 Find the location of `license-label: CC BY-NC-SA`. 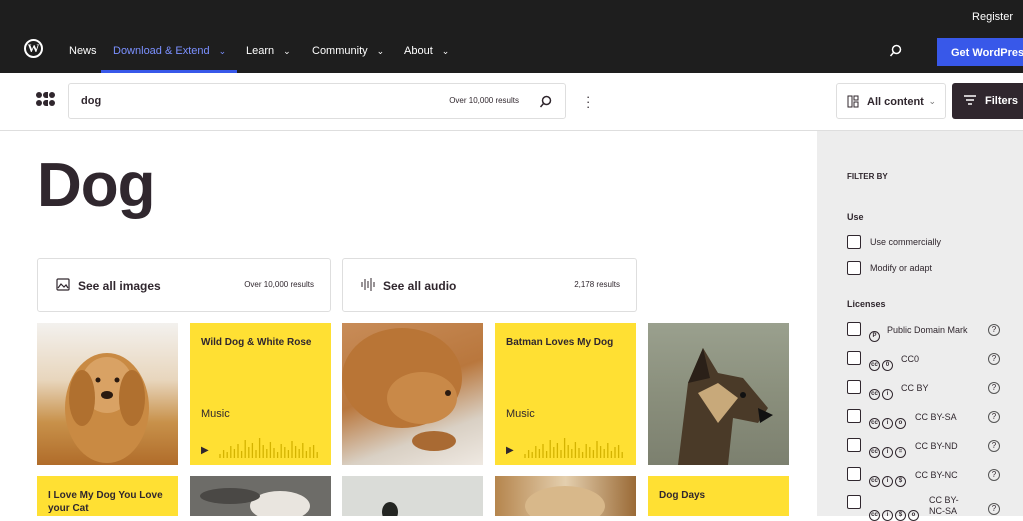

license-label: CC BY-NC-SA is located at coordinates (944, 505).